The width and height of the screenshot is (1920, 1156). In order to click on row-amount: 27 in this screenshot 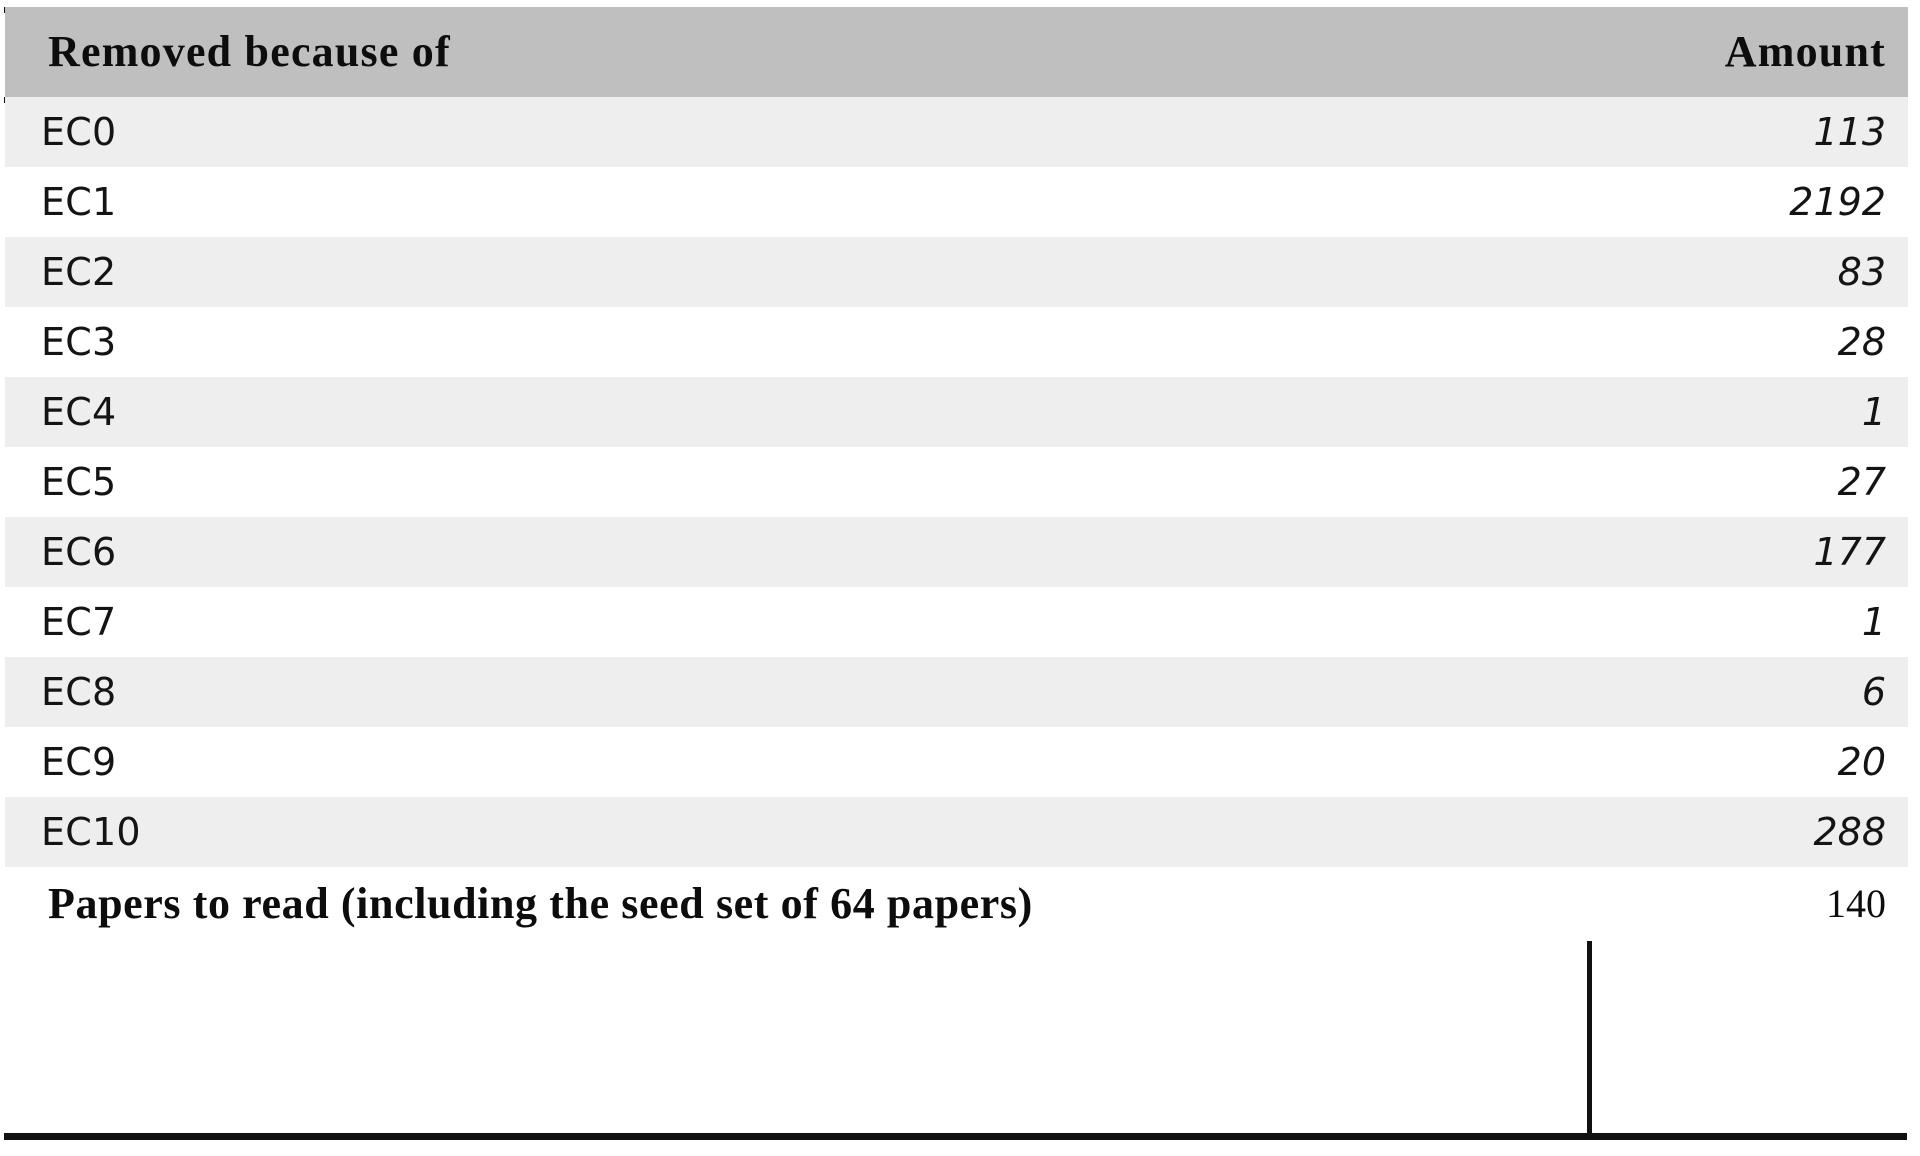, I will do `click(1748, 482)`.